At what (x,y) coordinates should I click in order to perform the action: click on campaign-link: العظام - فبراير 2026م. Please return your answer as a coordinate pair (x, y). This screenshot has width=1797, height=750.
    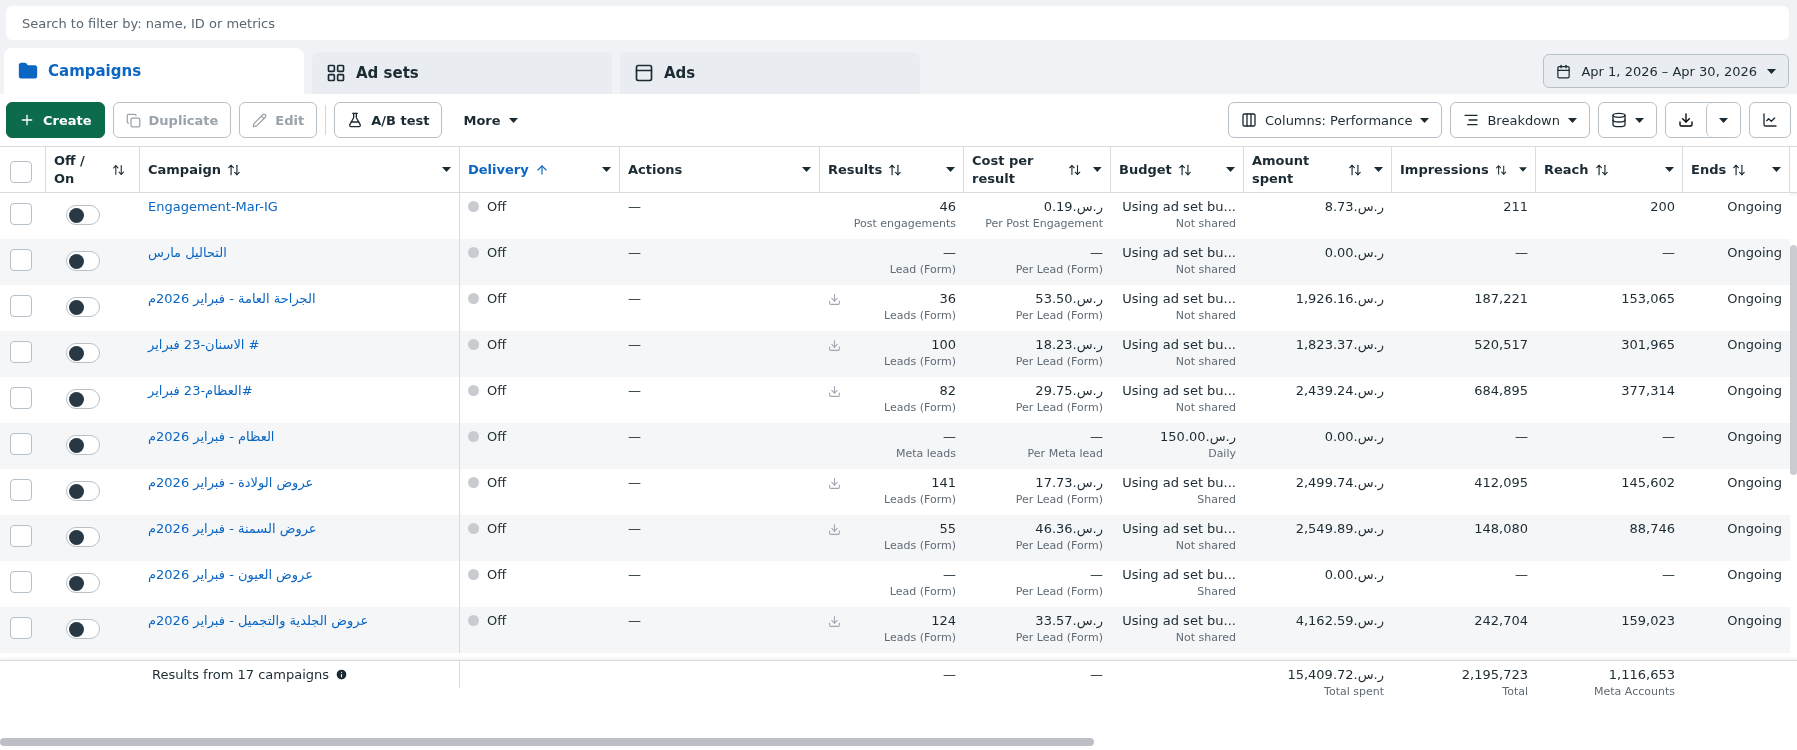
    Looking at the image, I should click on (211, 436).